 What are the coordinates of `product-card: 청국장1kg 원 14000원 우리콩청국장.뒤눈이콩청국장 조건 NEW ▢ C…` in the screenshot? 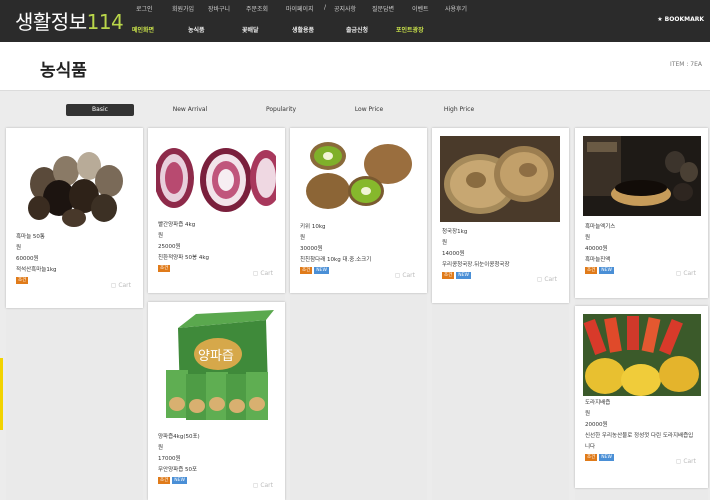 It's located at (500, 215).